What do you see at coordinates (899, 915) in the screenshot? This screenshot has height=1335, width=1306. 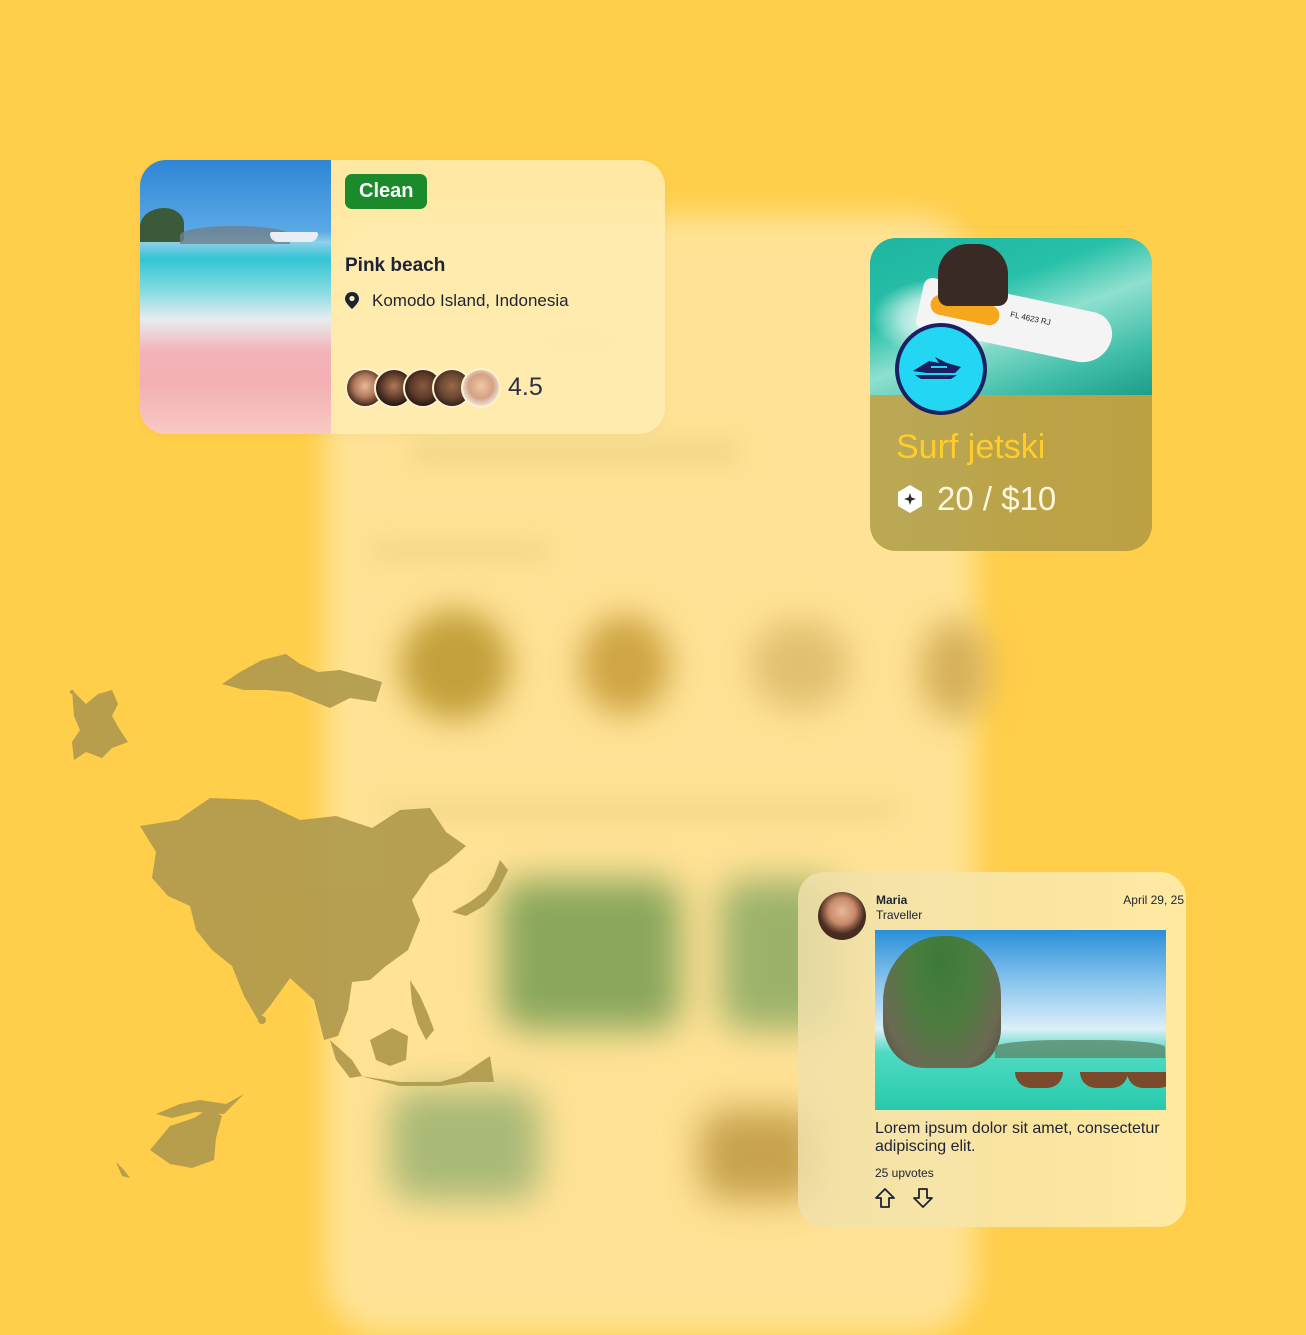 I see `author-role: Traveller` at bounding box center [899, 915].